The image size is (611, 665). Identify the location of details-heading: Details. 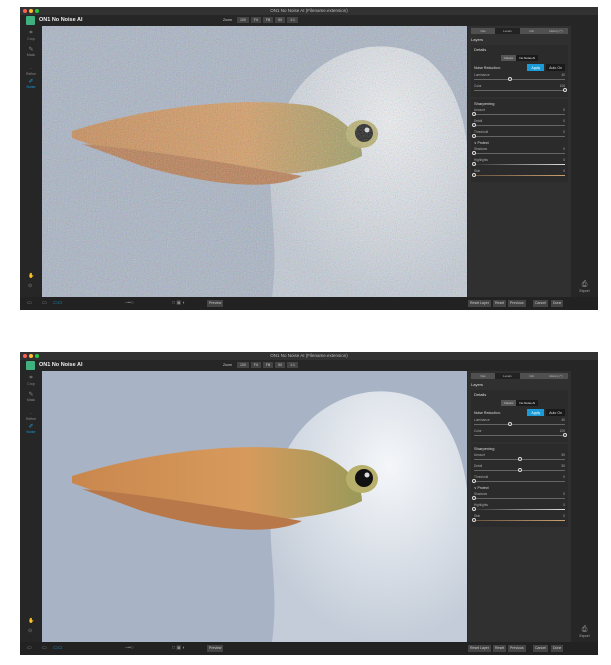
(519, 49).